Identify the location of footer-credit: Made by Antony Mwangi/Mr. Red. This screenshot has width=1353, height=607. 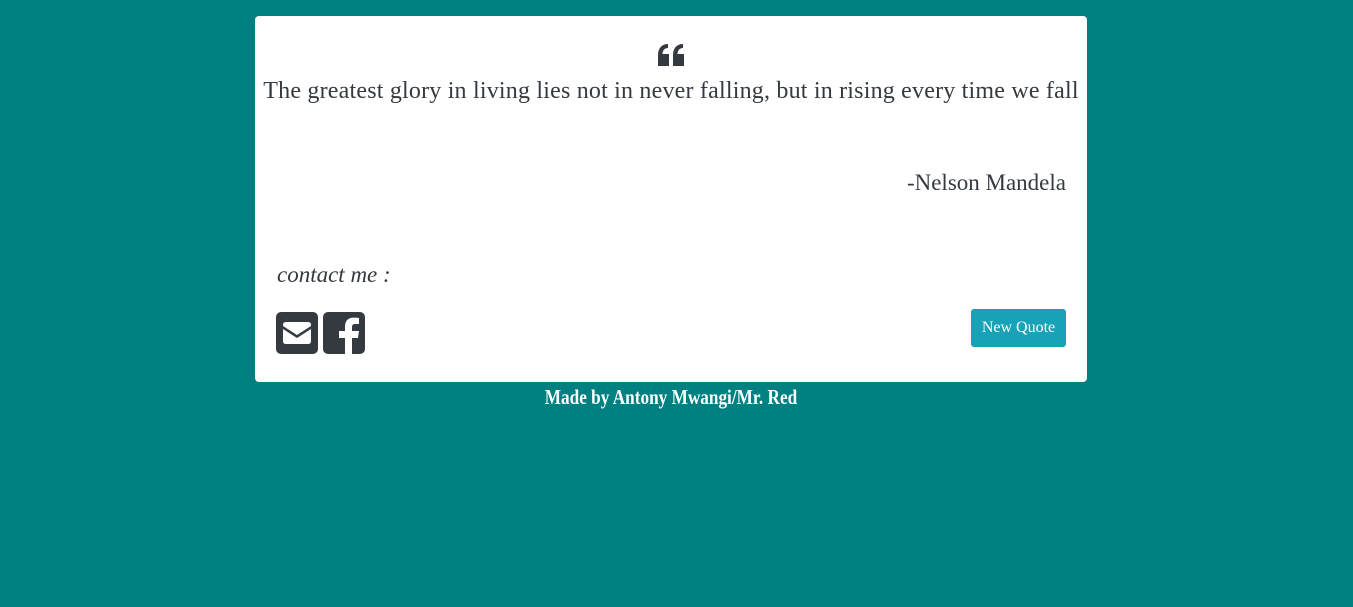
(671, 397).